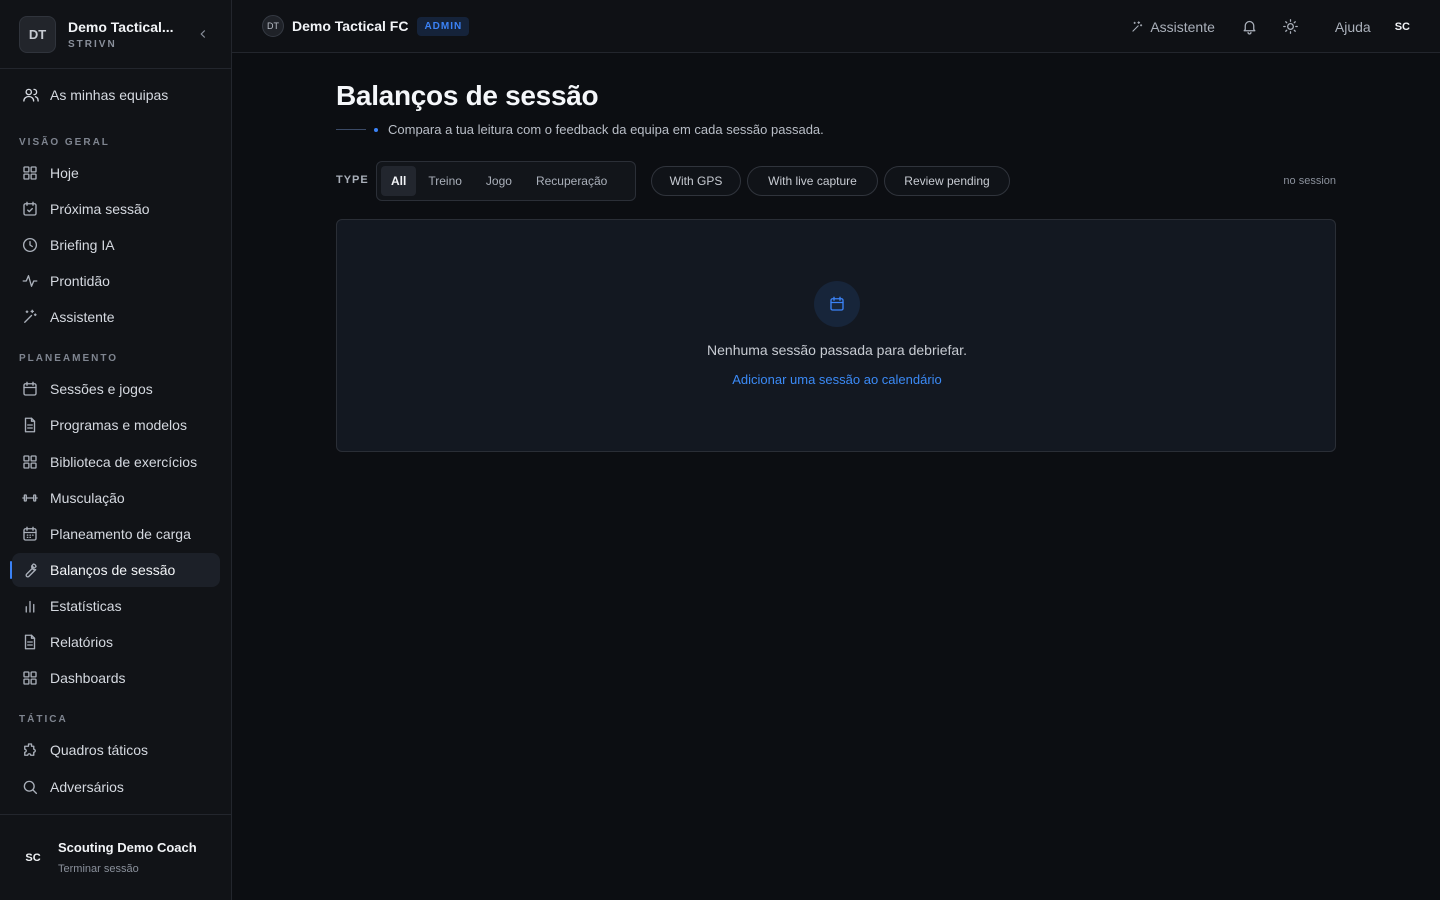 The height and width of the screenshot is (900, 1440). Describe the element at coordinates (64, 142) in the screenshot. I see `section-overview: VISÃO GERAL` at that location.